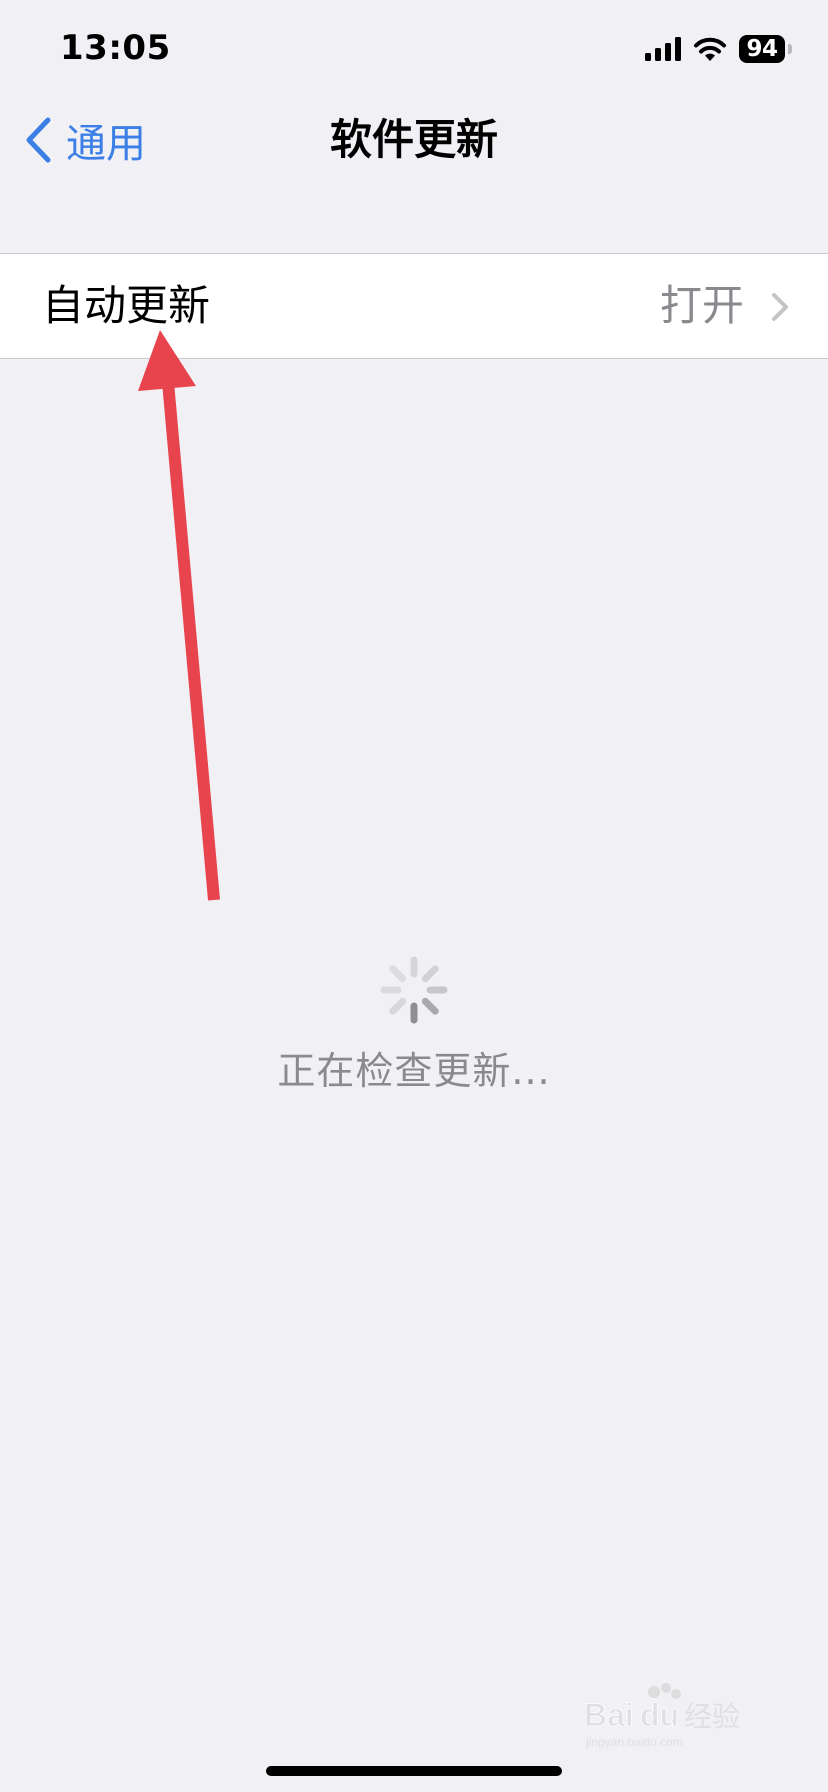 The width and height of the screenshot is (828, 1792). Describe the element at coordinates (126, 305) in the screenshot. I see `auto-update-label: 自动更新` at that location.